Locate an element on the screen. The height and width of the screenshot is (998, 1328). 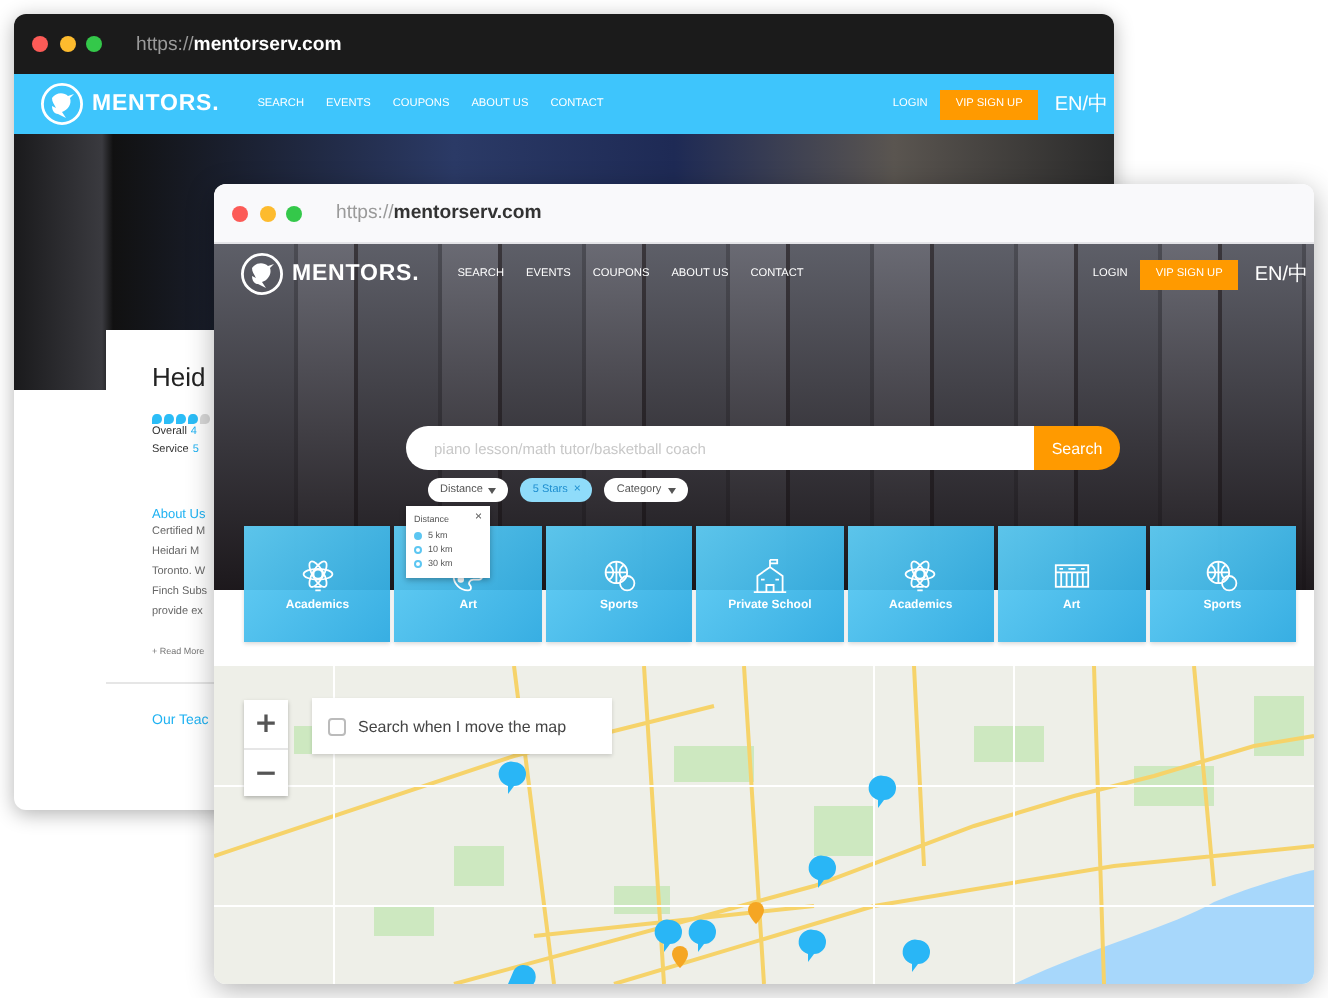
profile-name: Heid is located at coordinates (179, 378).